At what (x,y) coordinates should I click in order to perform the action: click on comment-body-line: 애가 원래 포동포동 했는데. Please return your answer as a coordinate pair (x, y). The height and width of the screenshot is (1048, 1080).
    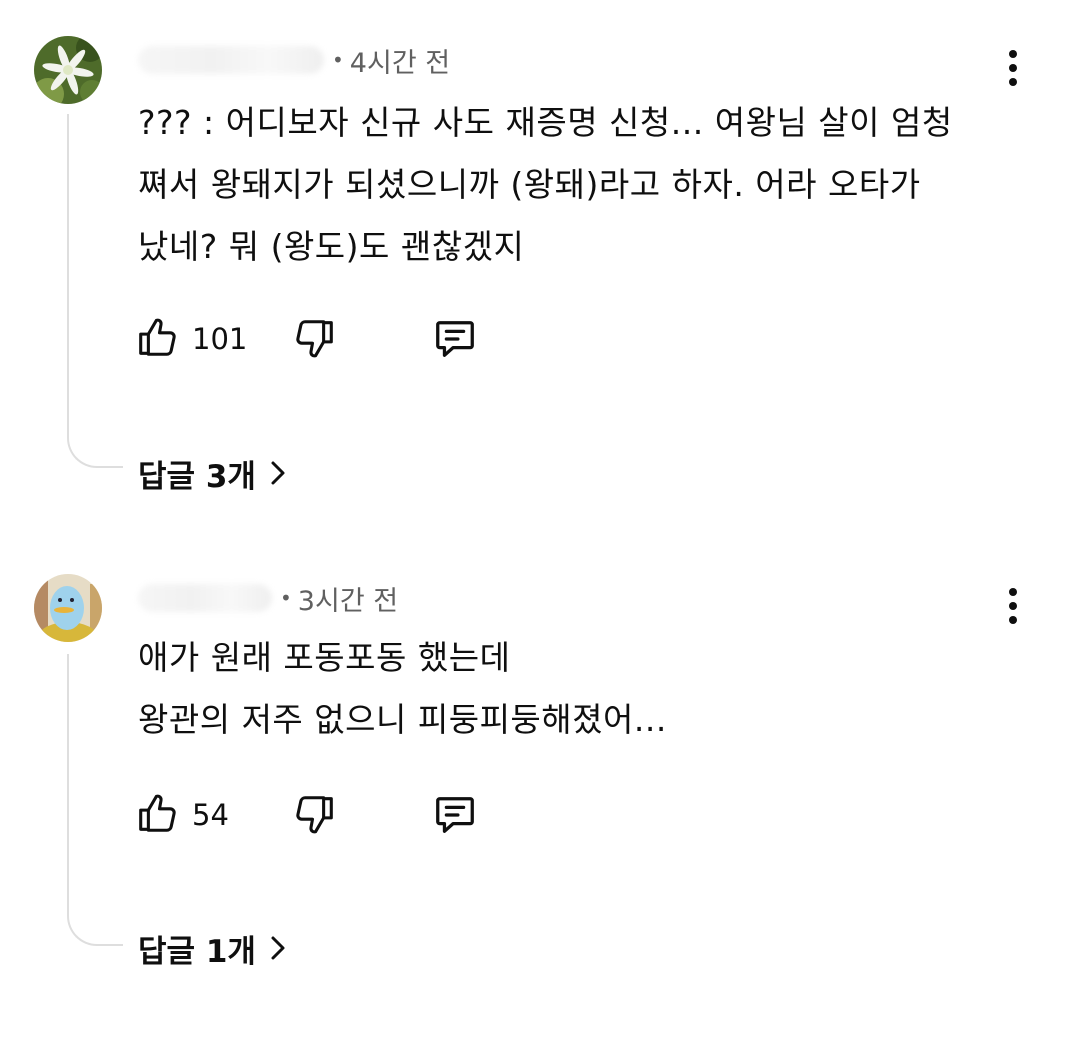
    Looking at the image, I should click on (324, 657).